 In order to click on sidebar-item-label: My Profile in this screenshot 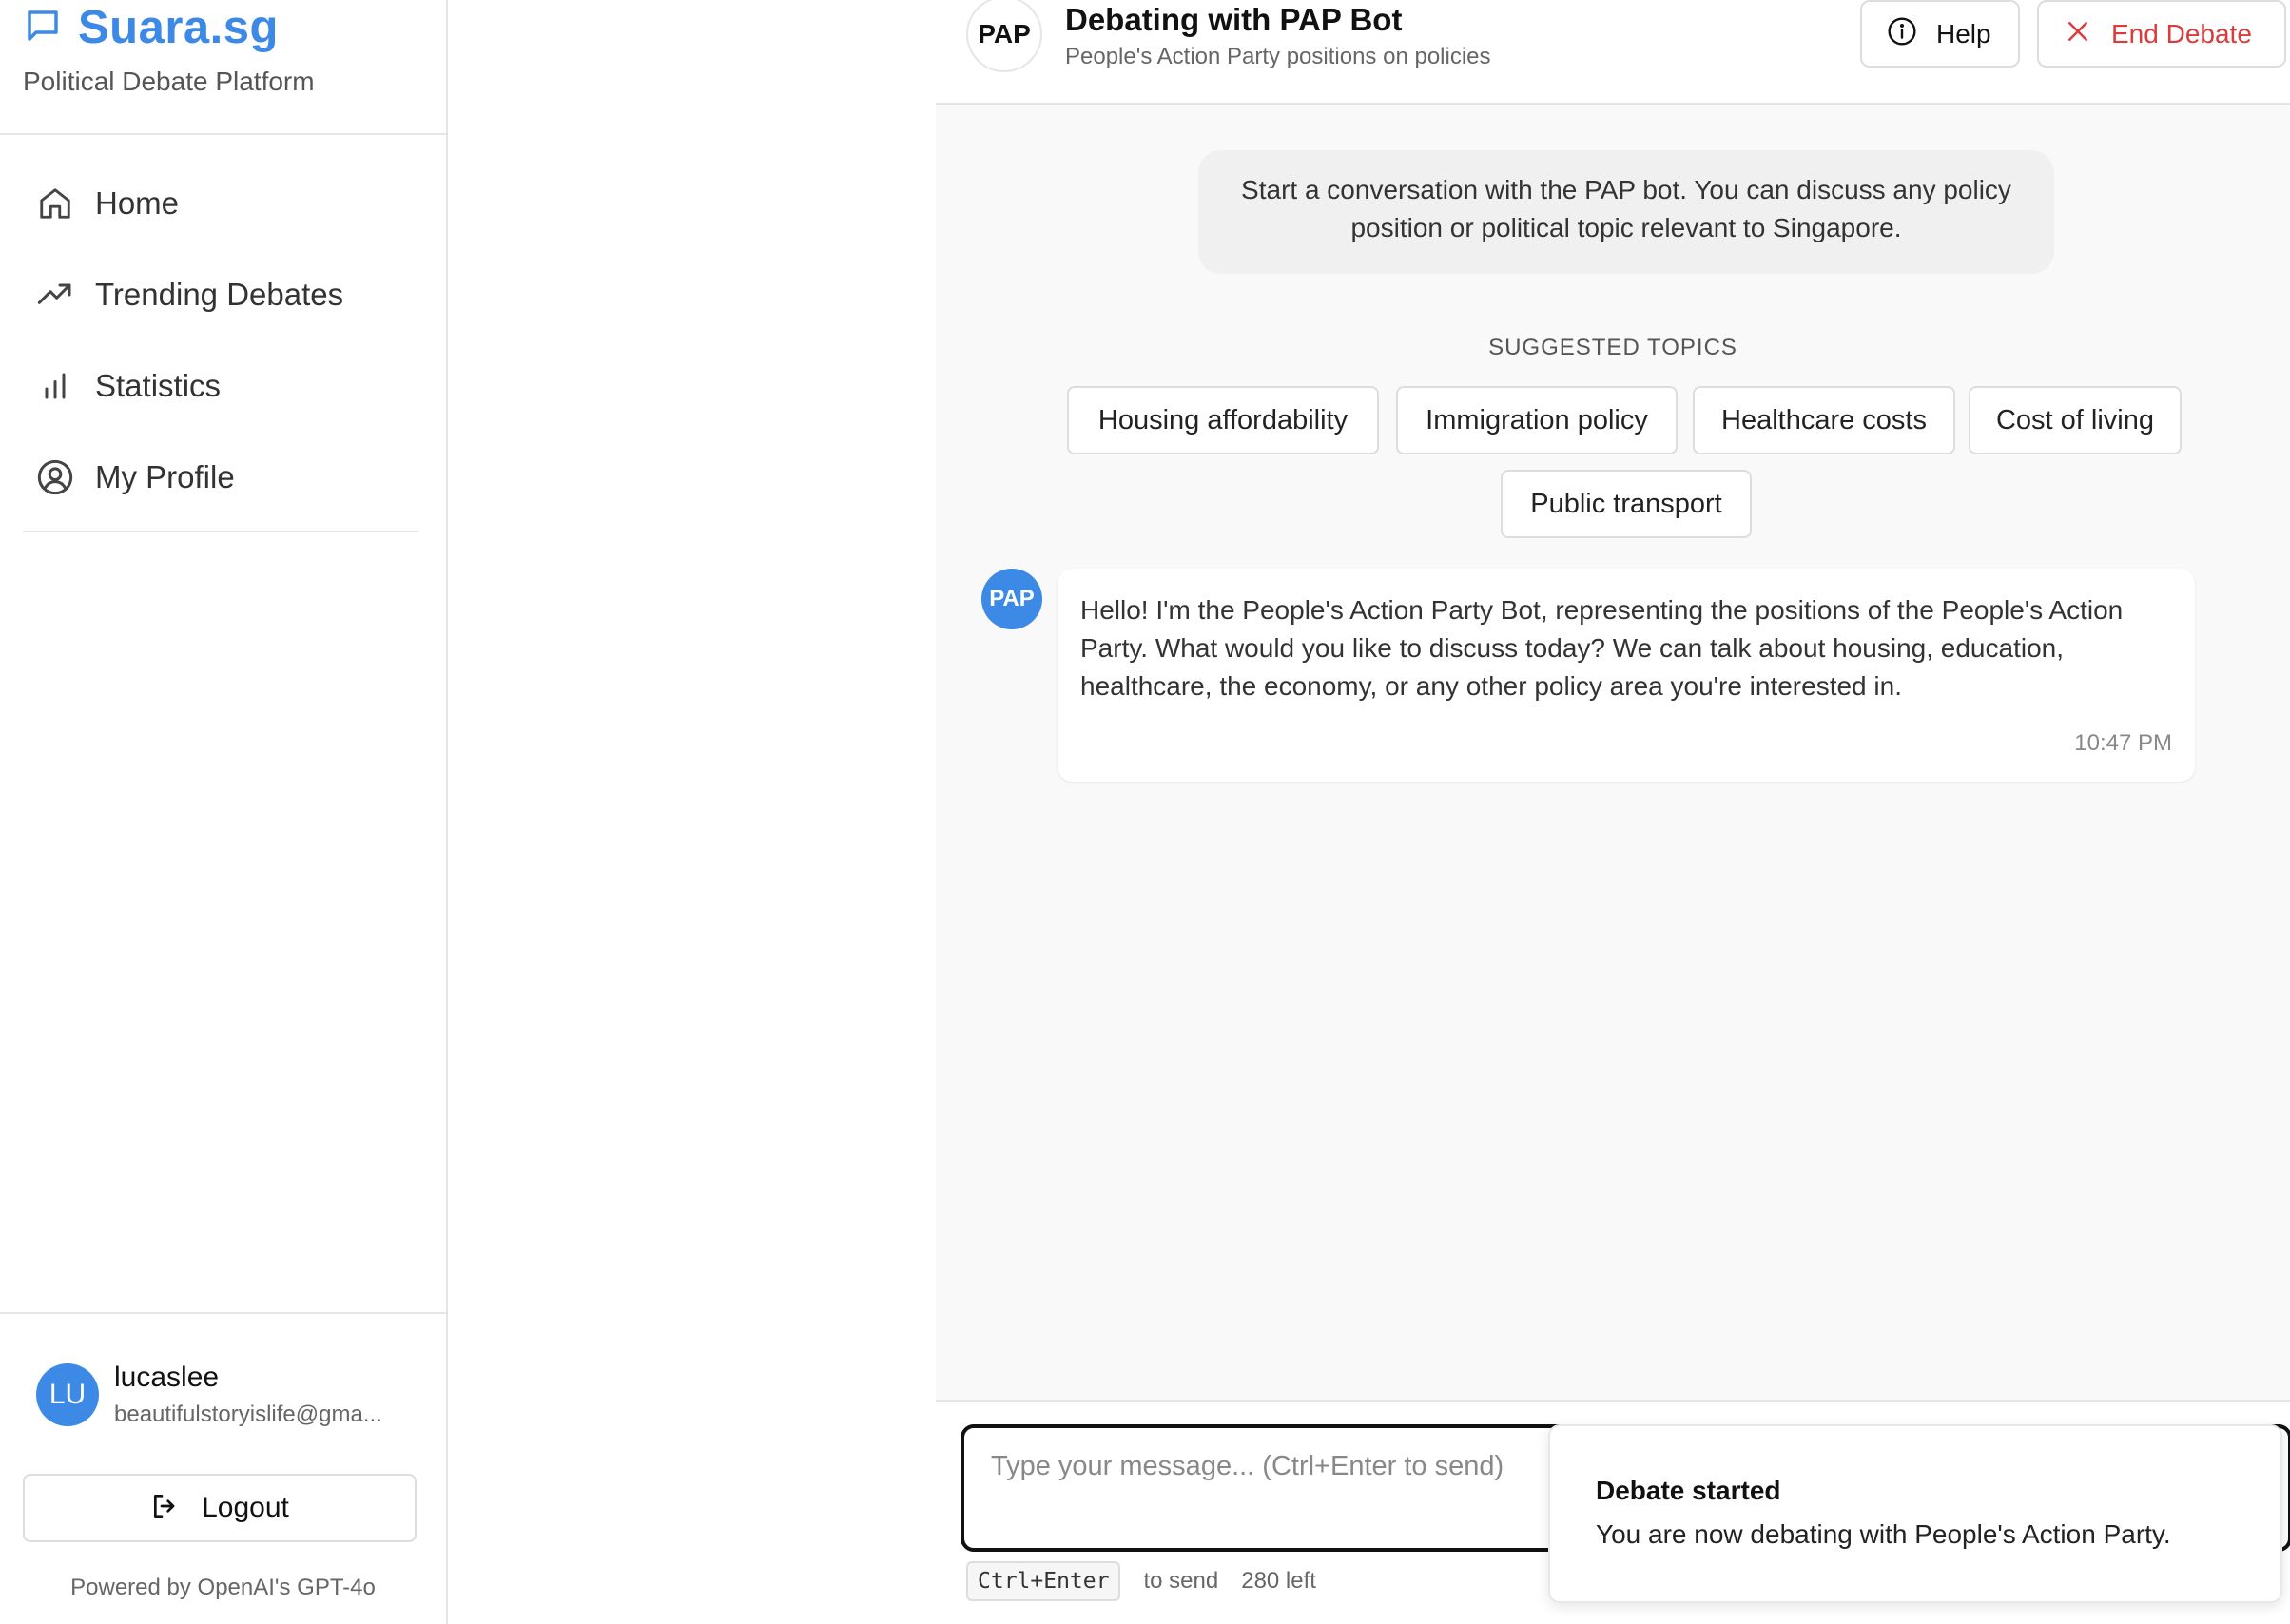, I will do `click(165, 476)`.